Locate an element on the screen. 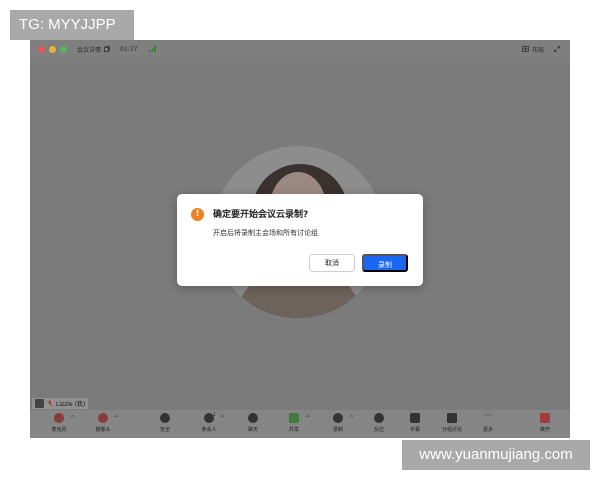 This screenshot has width=600, height=480. meeting-info-button: 会议详情 is located at coordinates (93, 49).